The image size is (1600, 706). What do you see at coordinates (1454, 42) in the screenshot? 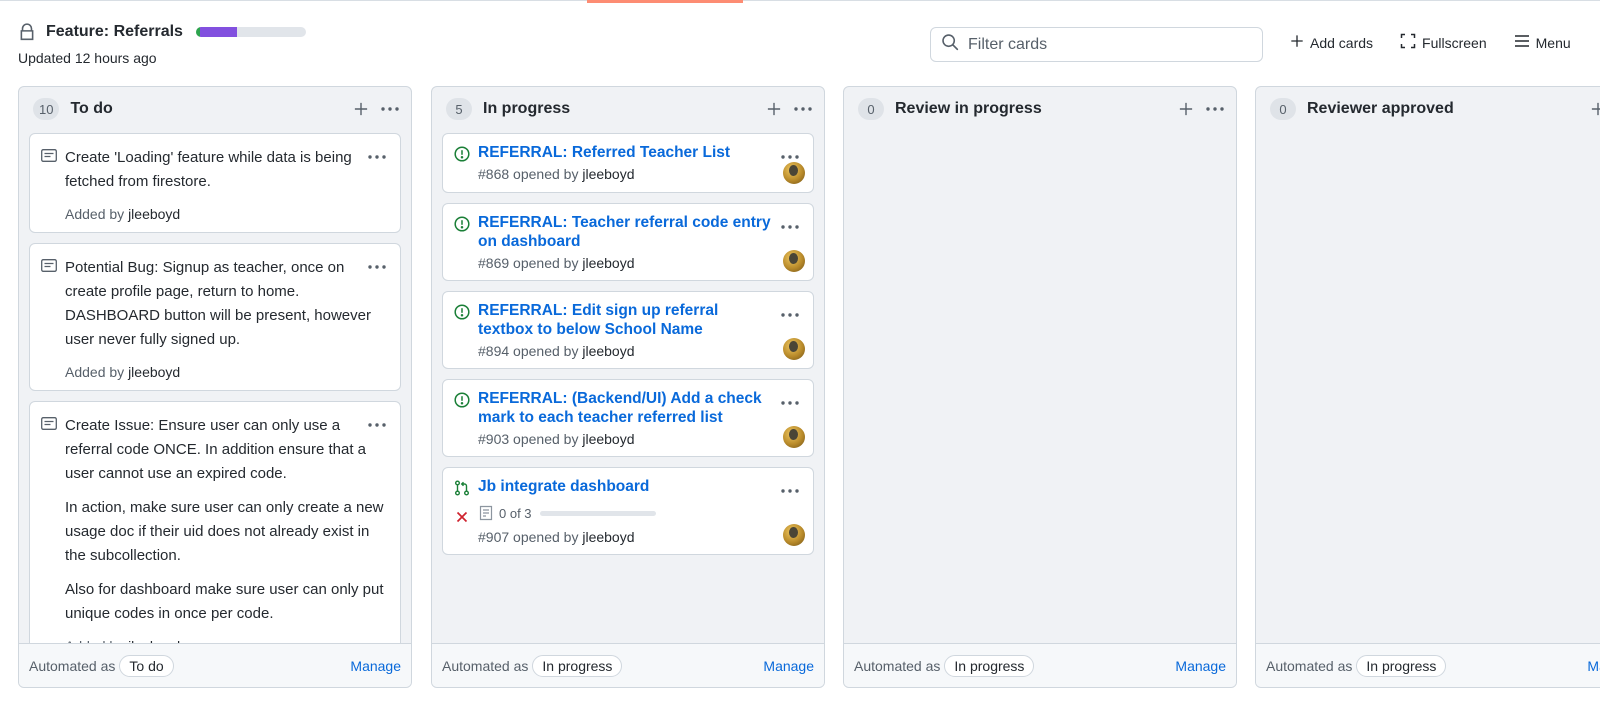
I see `fullscreen-label: Fullscreen` at bounding box center [1454, 42].